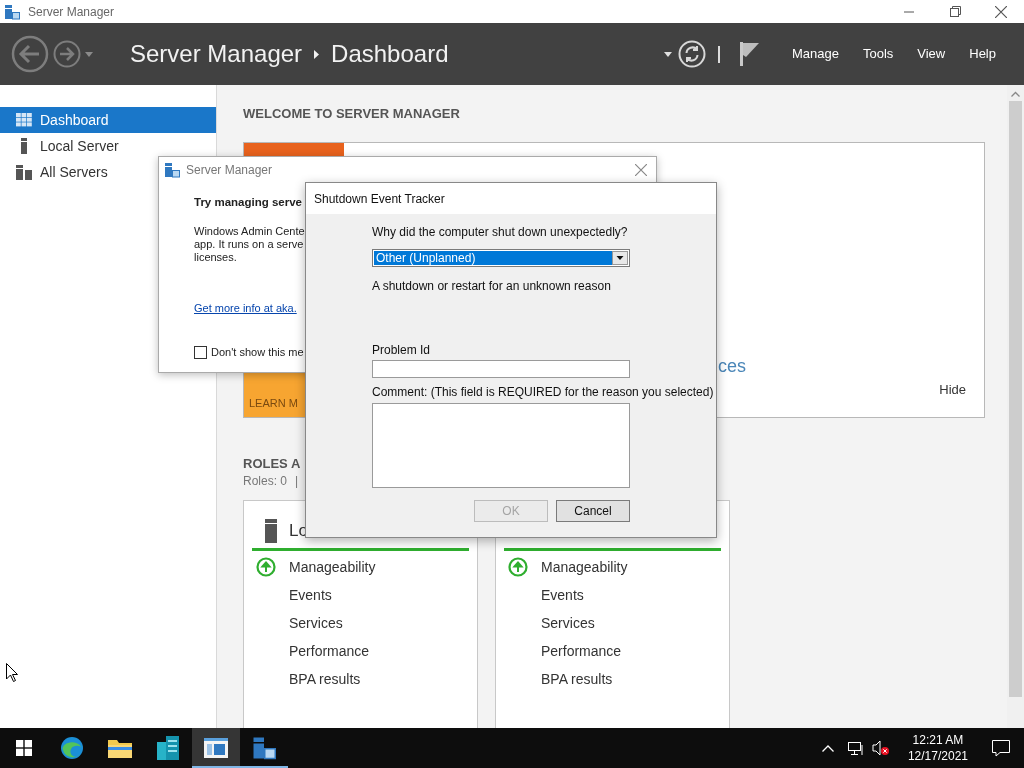  Describe the element at coordinates (24, 172) in the screenshot. I see `servers-icon` at that location.